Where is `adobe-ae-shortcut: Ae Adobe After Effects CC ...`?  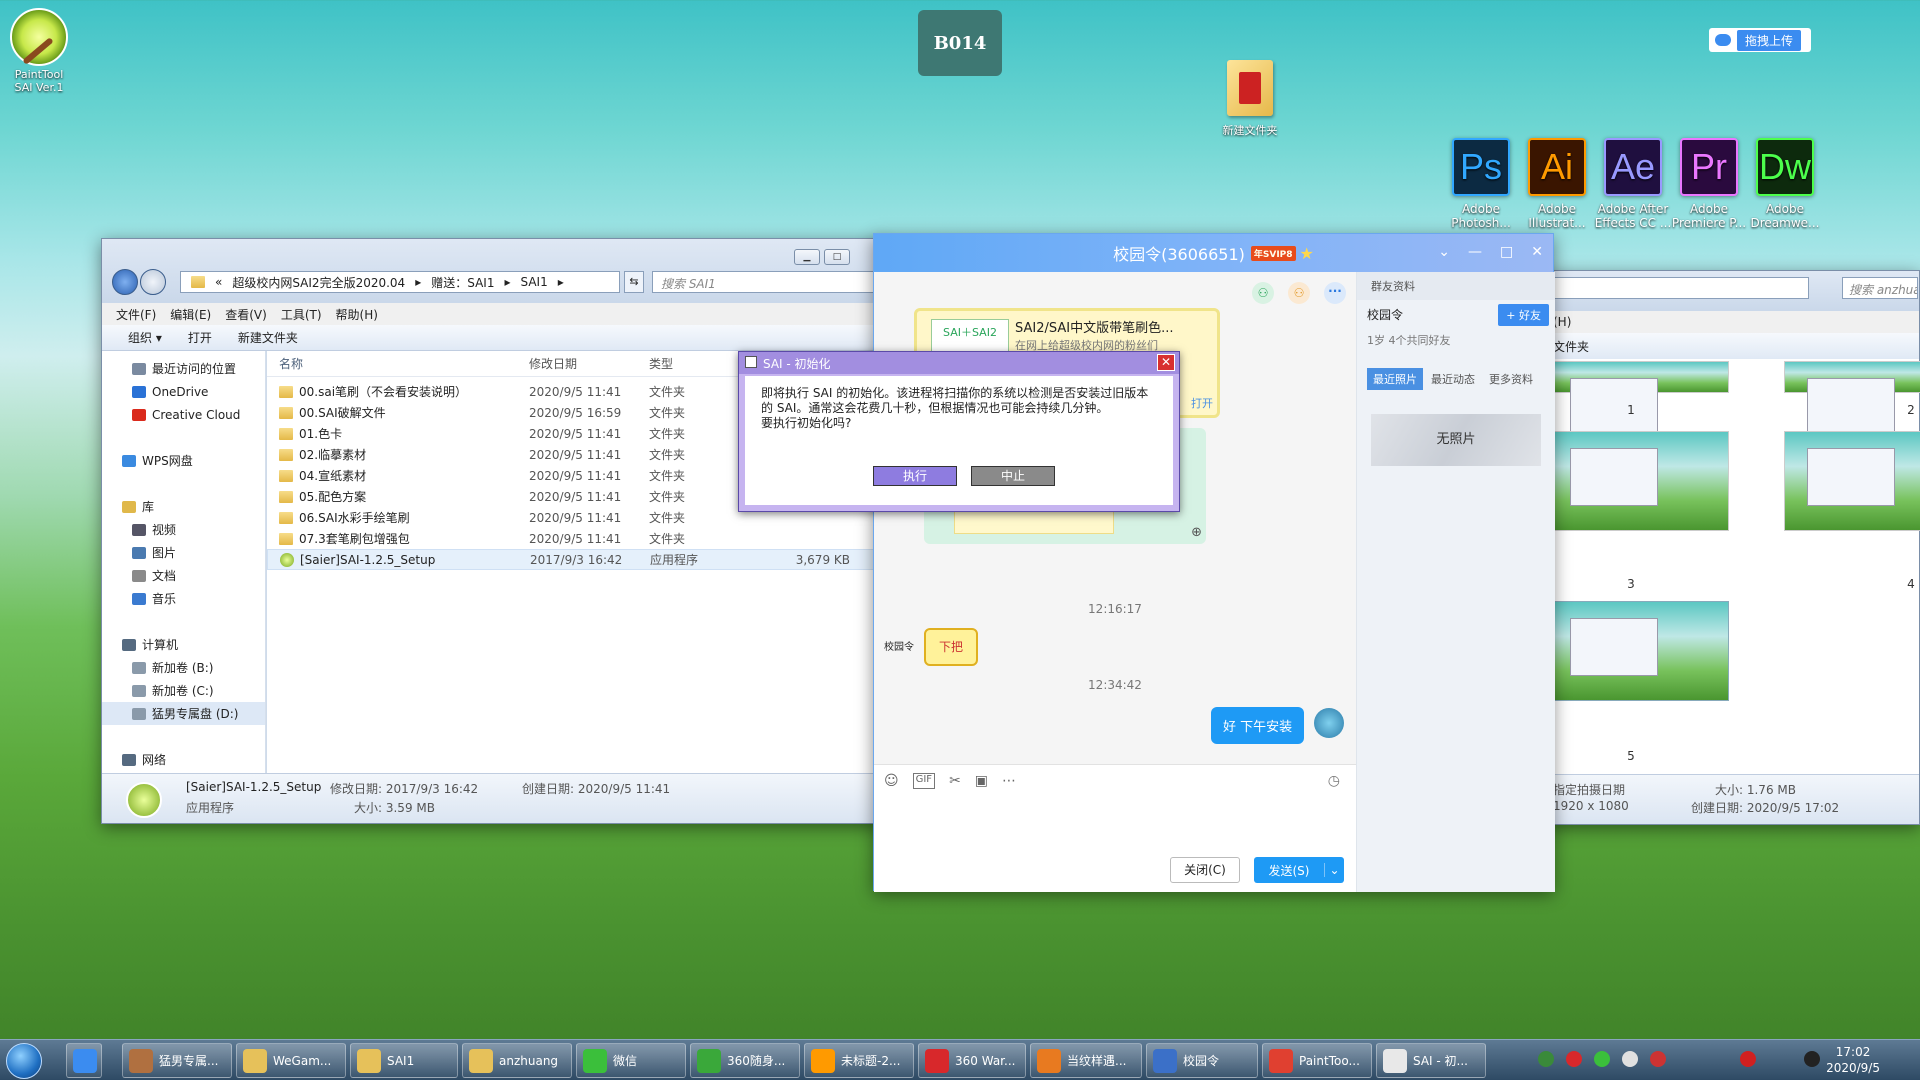 adobe-ae-shortcut: Ae Adobe After Effects CC ... is located at coordinates (1633, 184).